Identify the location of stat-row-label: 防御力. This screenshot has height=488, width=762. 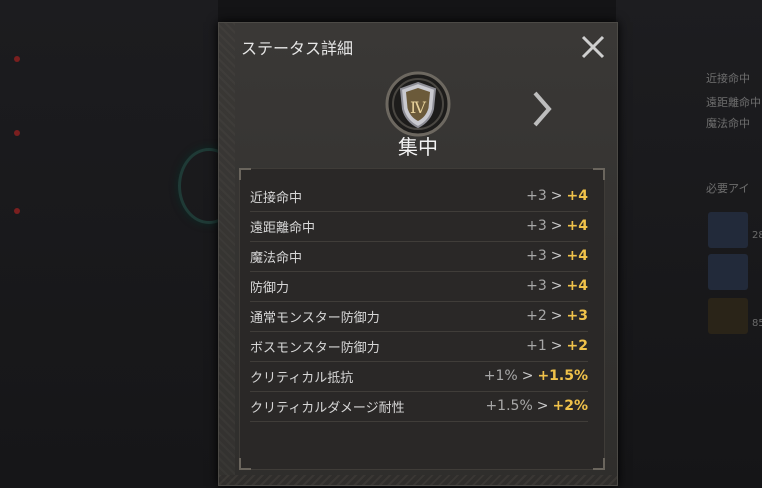
(270, 288).